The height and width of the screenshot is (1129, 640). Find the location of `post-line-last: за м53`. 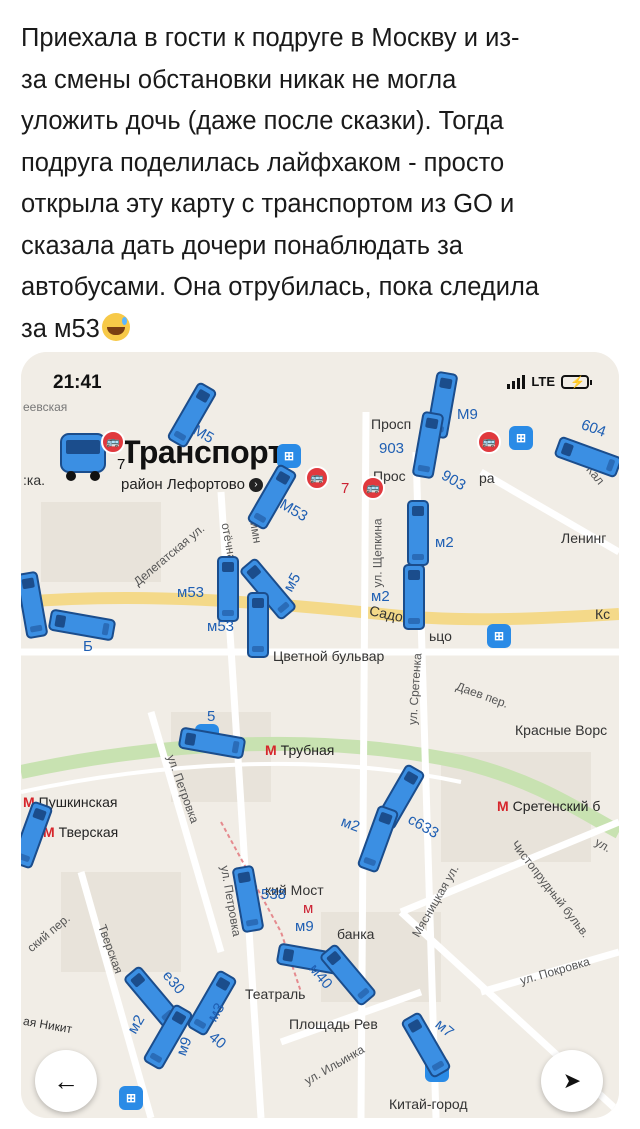

post-line-last: за м53 is located at coordinates (321, 330).